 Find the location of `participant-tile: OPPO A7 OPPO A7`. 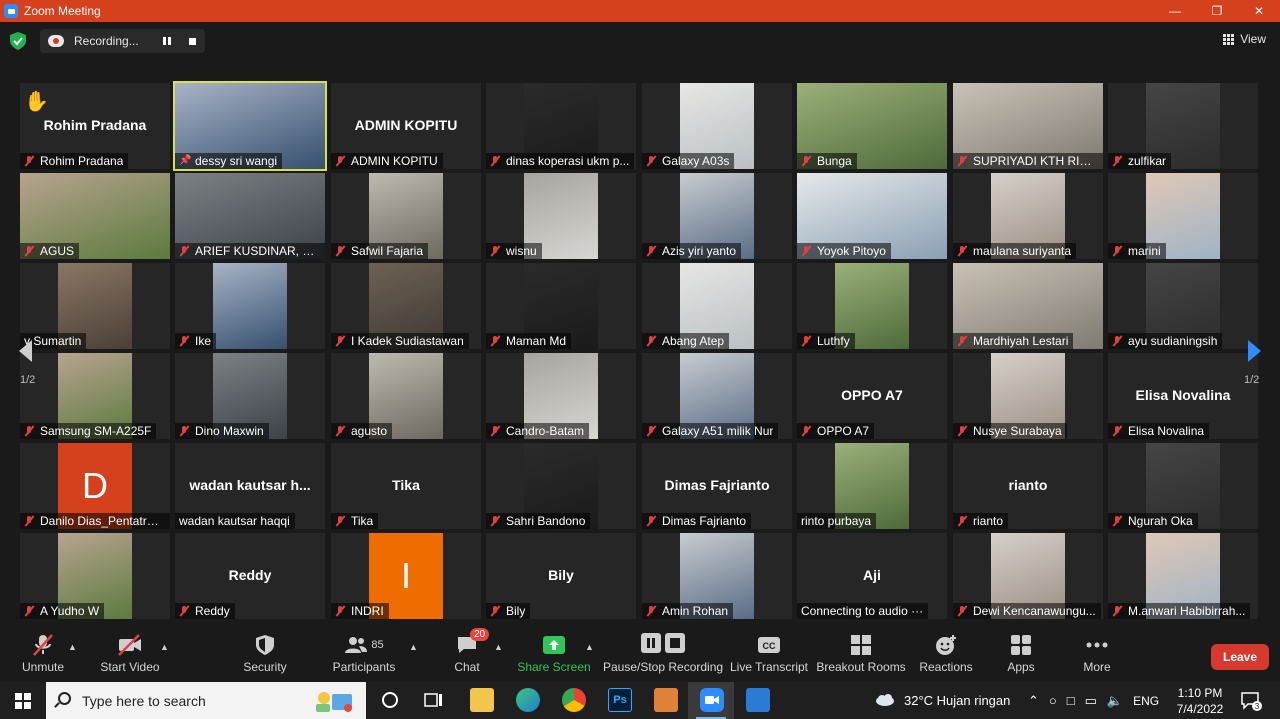

participant-tile: OPPO A7 OPPO A7 is located at coordinates (872, 396).